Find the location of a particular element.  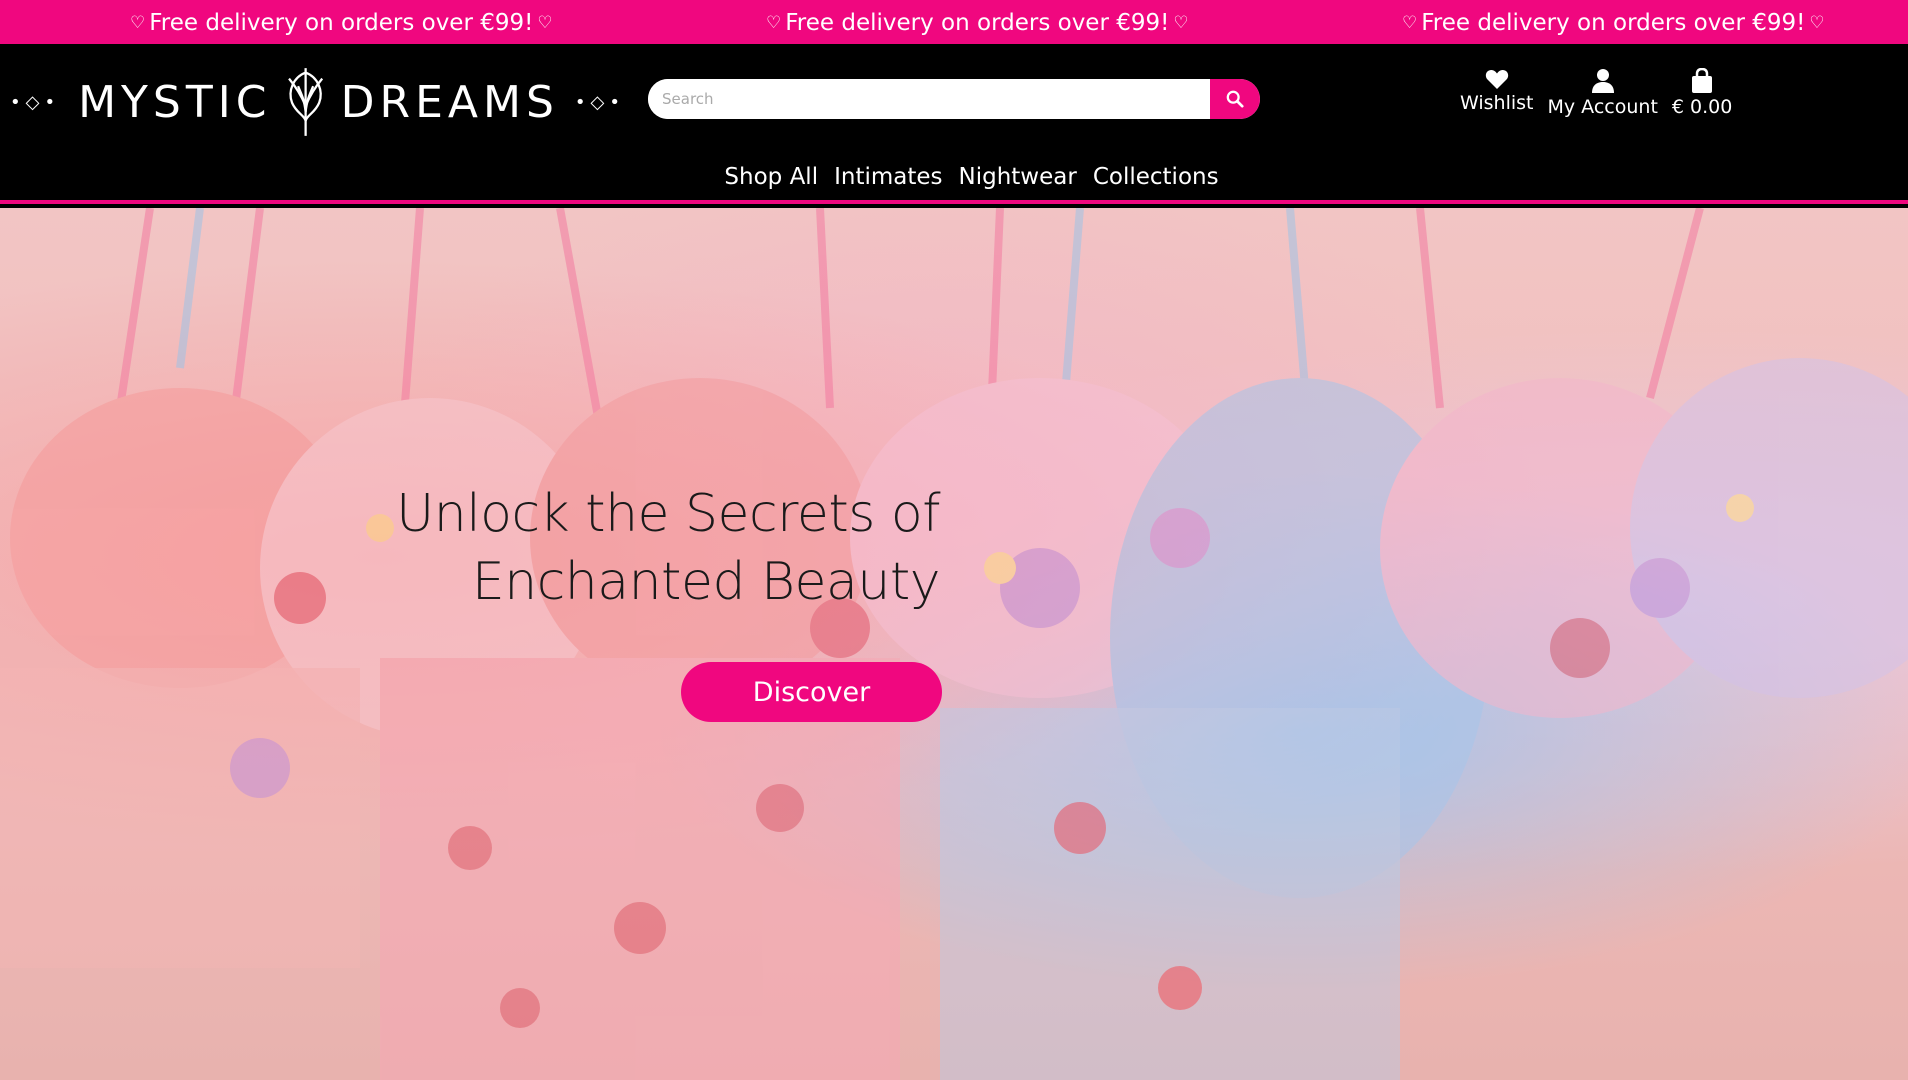

shopping-bag-icon is located at coordinates (1702, 80).